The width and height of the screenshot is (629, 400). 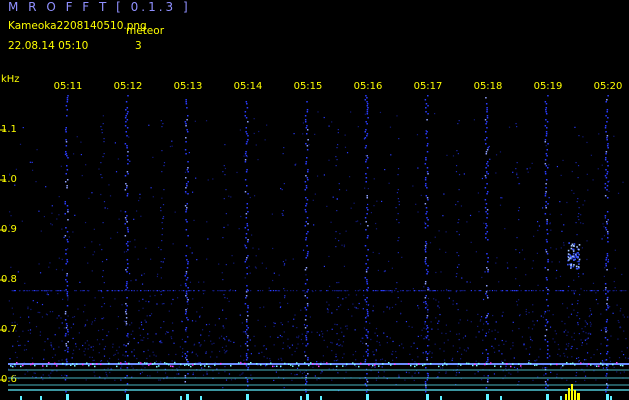 I want to click on signal-level-trace, so click(x=316, y=397).